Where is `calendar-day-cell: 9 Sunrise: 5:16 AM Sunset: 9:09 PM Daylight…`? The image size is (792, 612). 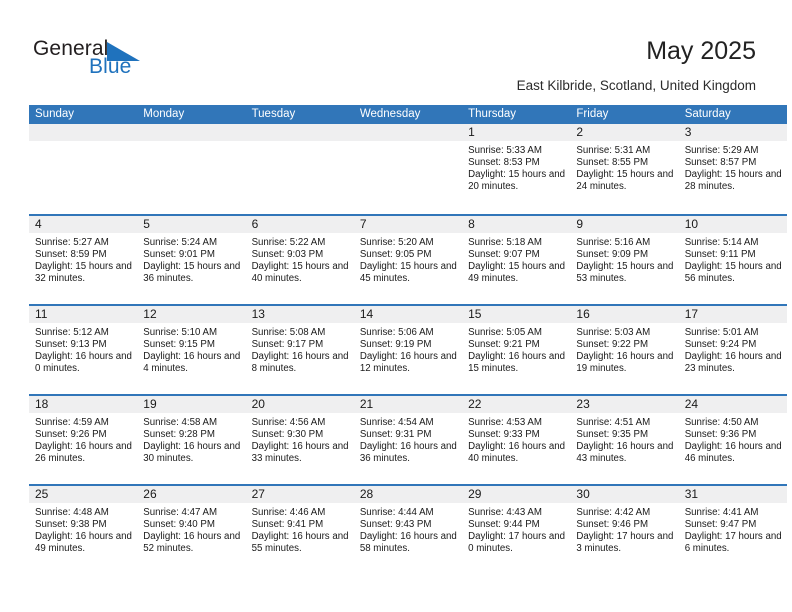
calendar-day-cell: 9 Sunrise: 5:16 AM Sunset: 9:09 PM Daylight… is located at coordinates (624, 260).